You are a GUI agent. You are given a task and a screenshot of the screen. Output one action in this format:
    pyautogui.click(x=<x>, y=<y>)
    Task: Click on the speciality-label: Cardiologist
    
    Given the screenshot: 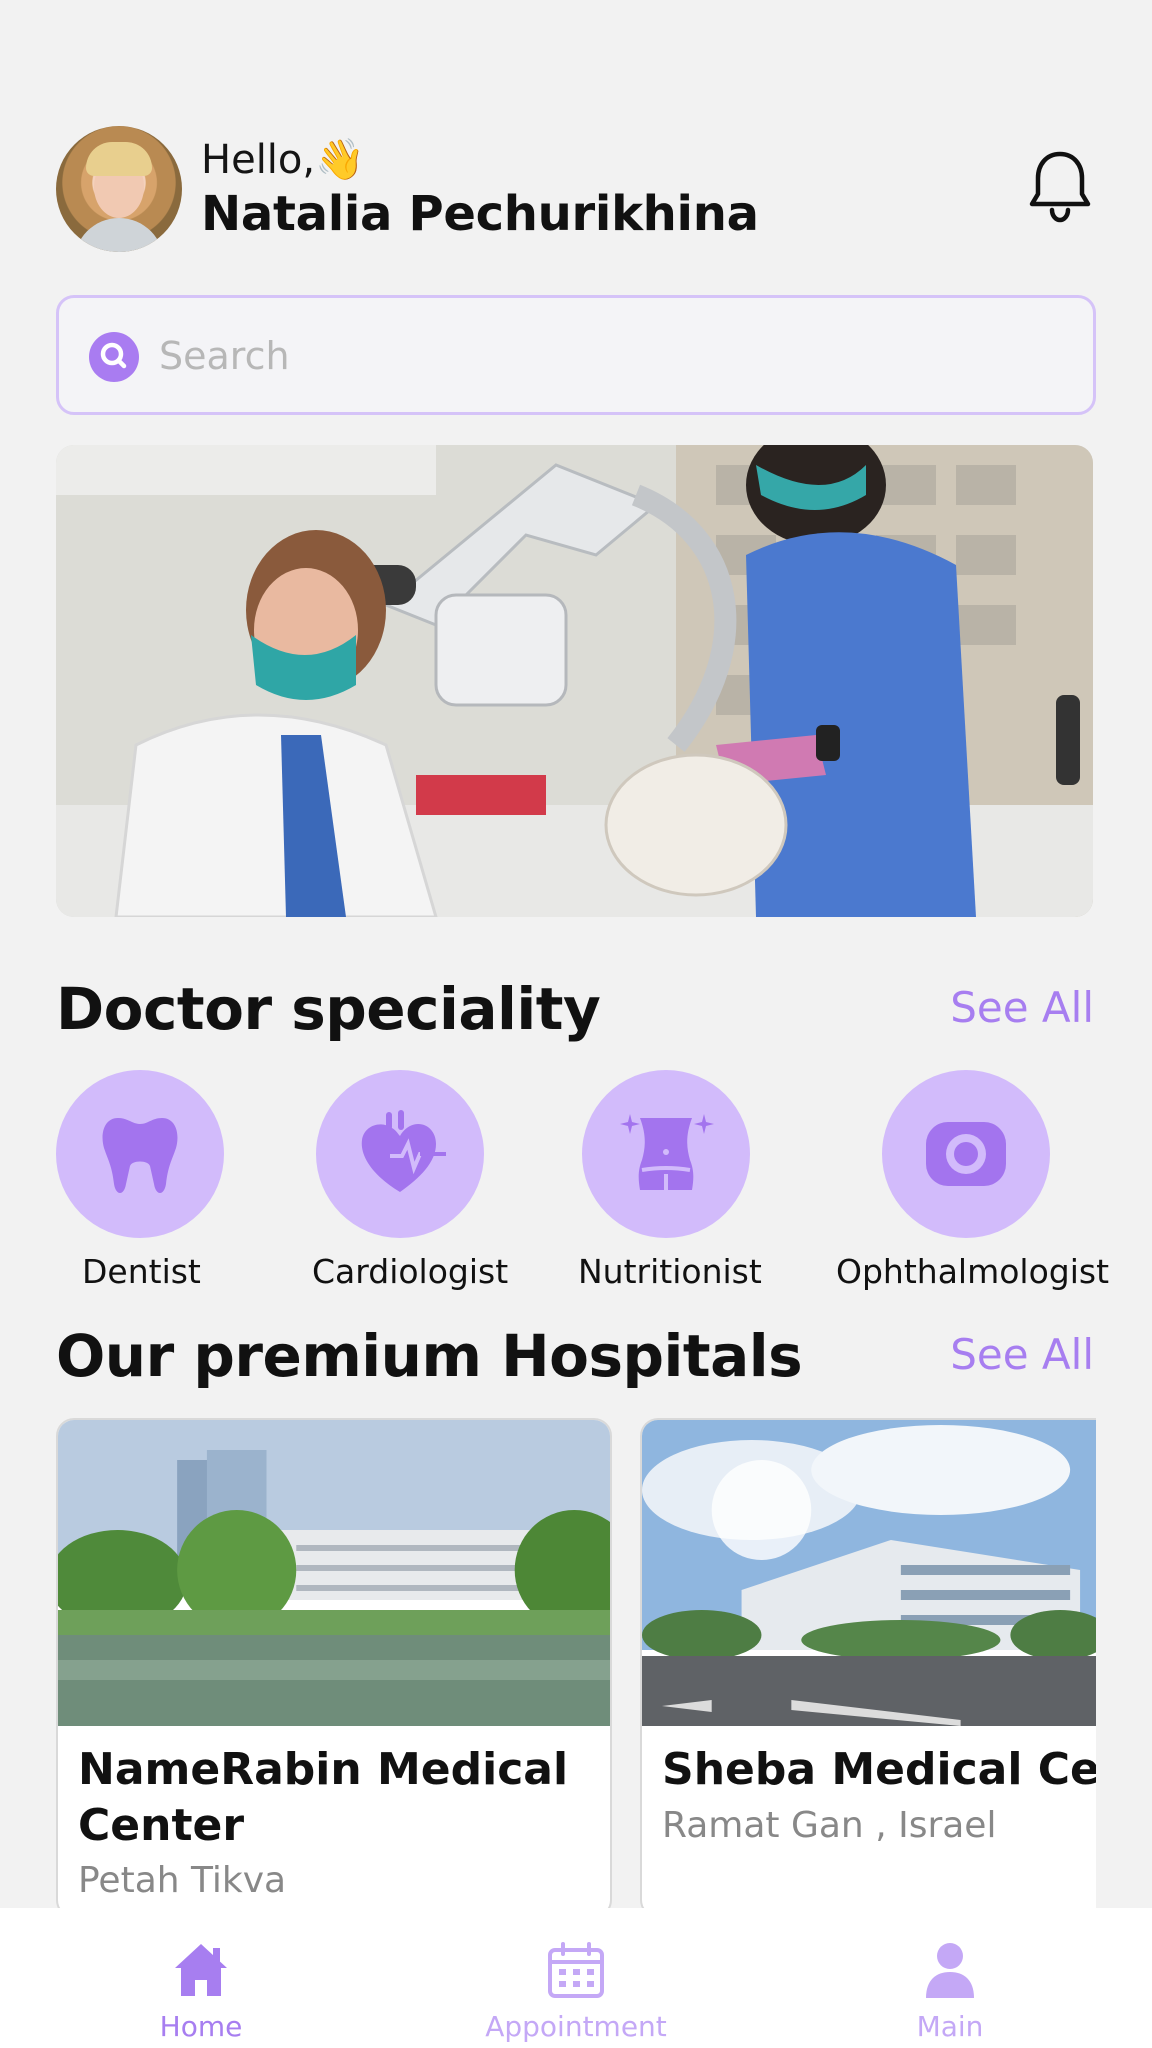 What is the action you would take?
    pyautogui.click(x=410, y=1271)
    